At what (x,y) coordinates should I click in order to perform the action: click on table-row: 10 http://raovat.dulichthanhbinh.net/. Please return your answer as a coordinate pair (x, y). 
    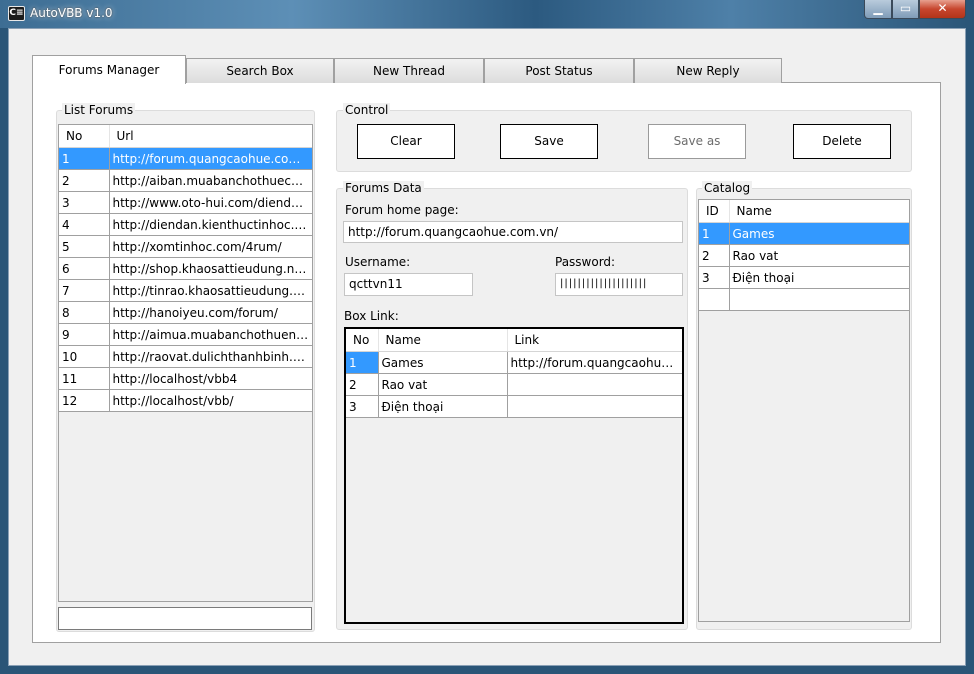
    Looking at the image, I should click on (185, 356).